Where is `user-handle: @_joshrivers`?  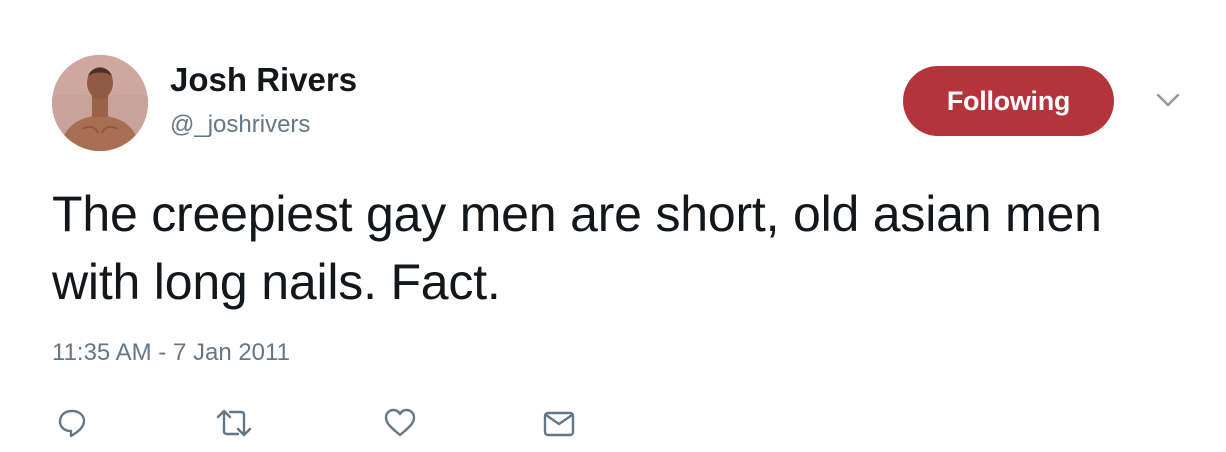
user-handle: @_joshrivers is located at coordinates (240, 125).